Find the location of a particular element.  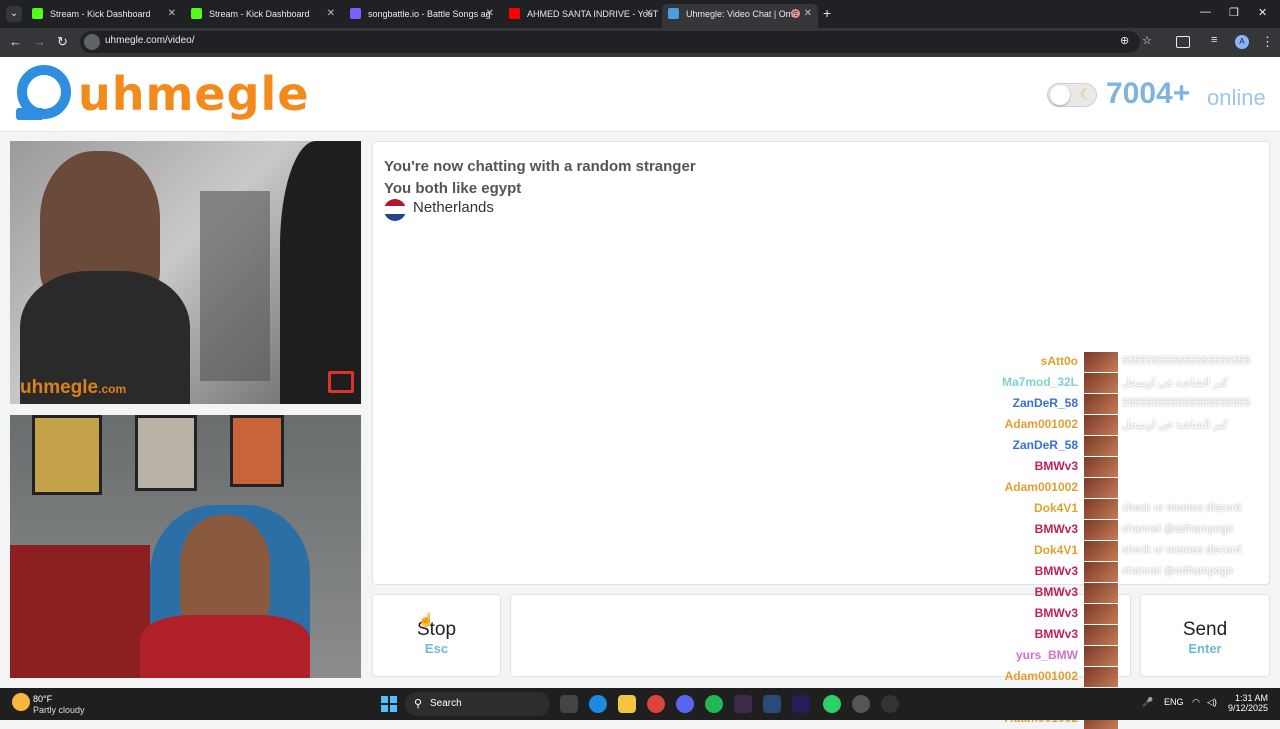

bookmark-star-icon: ☆ is located at coordinates (1147, 40).